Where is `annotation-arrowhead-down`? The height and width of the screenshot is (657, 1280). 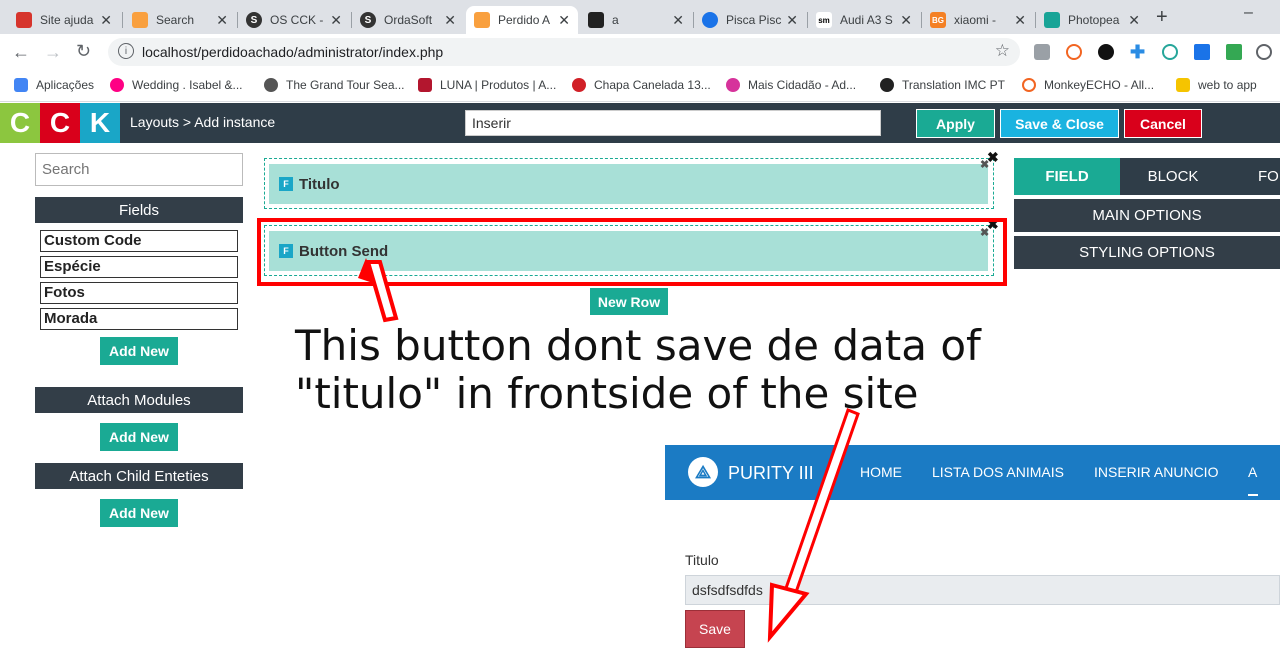 annotation-arrowhead-down is located at coordinates (788, 612).